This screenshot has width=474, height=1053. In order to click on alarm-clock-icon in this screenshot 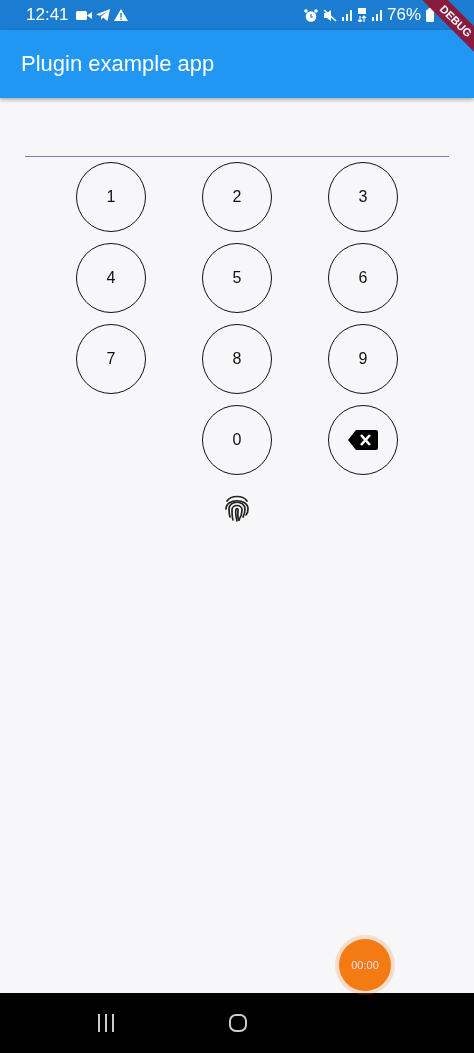, I will do `click(310, 15)`.